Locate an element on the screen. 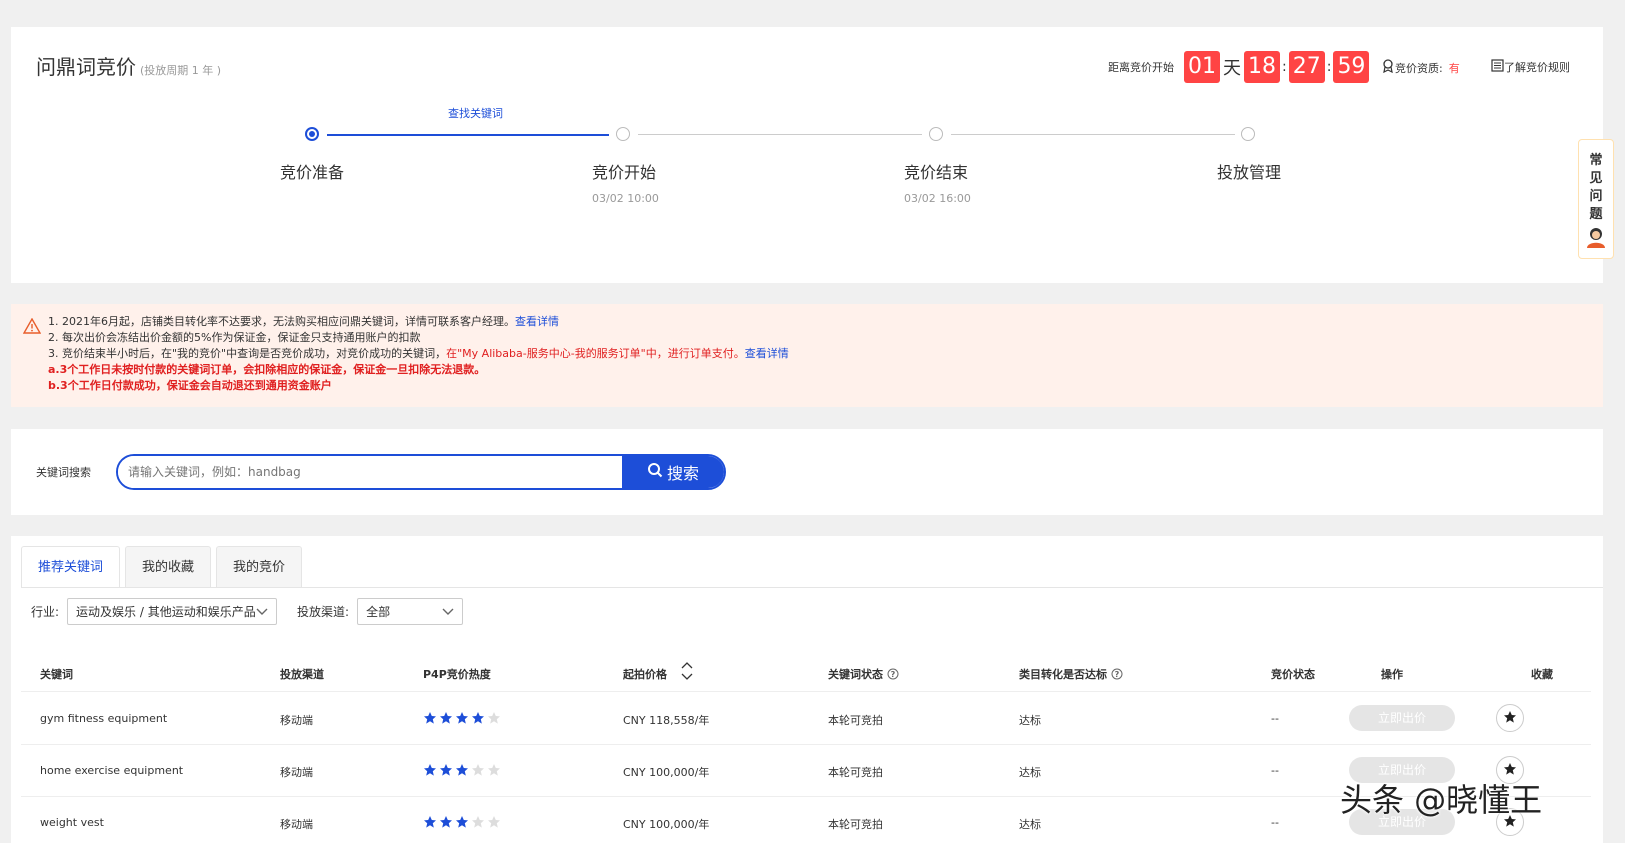 This screenshot has width=1625, height=843. step-date-start: 03/02 10:00 is located at coordinates (625, 198).